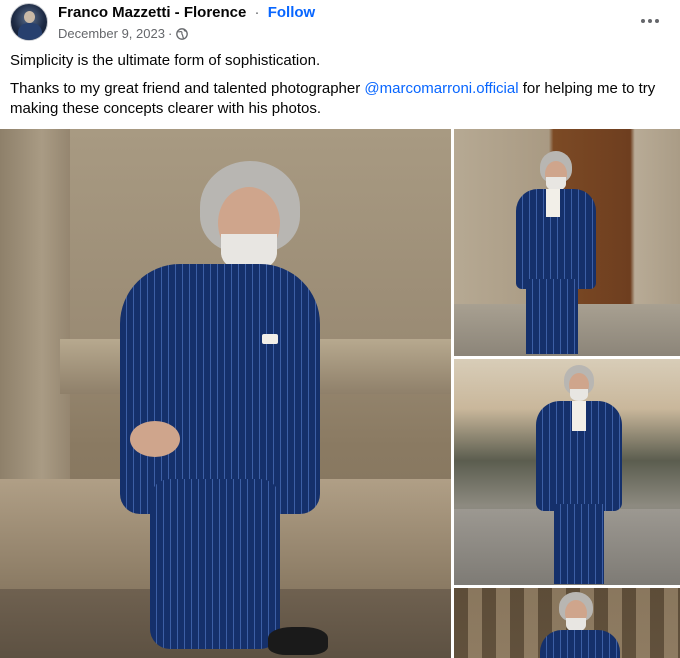  Describe the element at coordinates (298, 641) in the screenshot. I see `man-shoe` at that location.